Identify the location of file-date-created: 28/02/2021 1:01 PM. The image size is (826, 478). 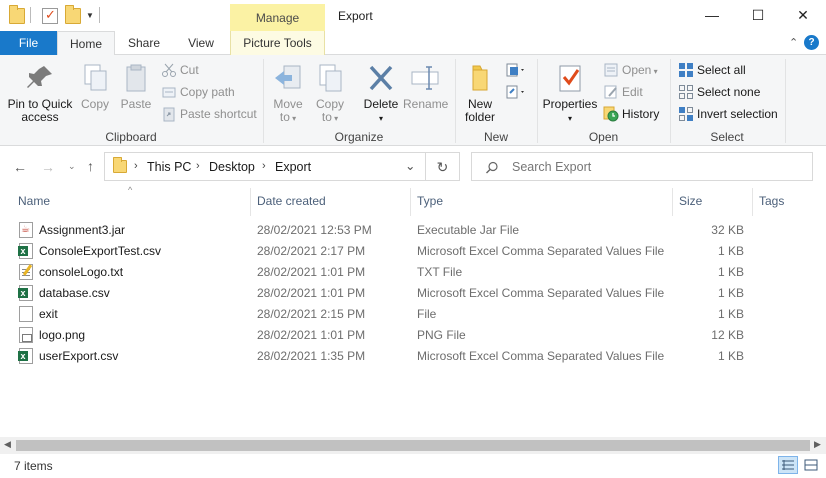
(311, 335).